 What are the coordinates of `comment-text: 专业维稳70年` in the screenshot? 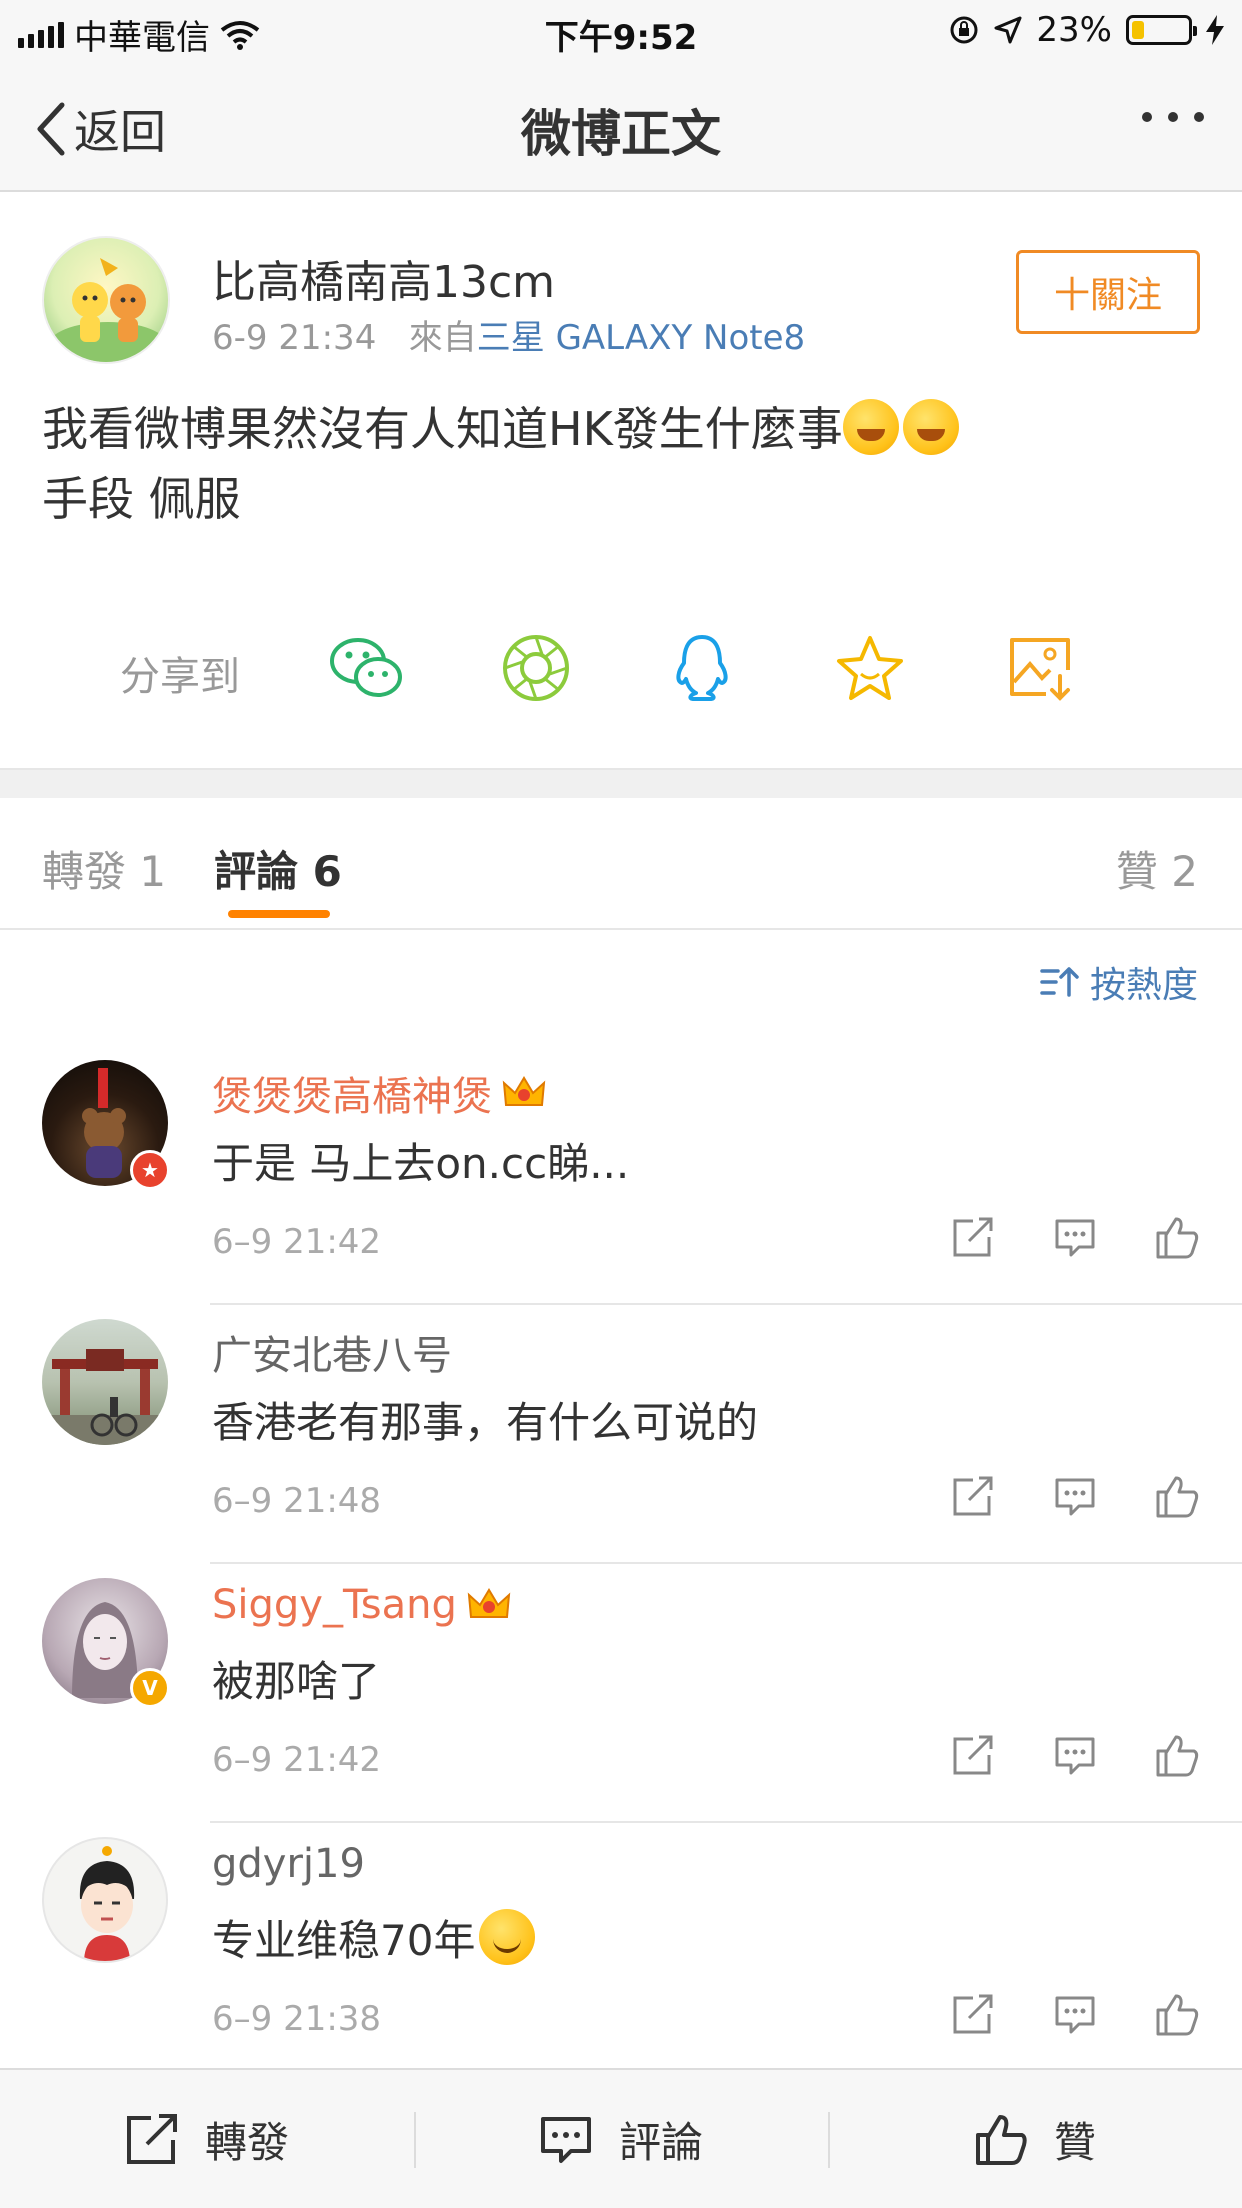 It's located at (374, 1937).